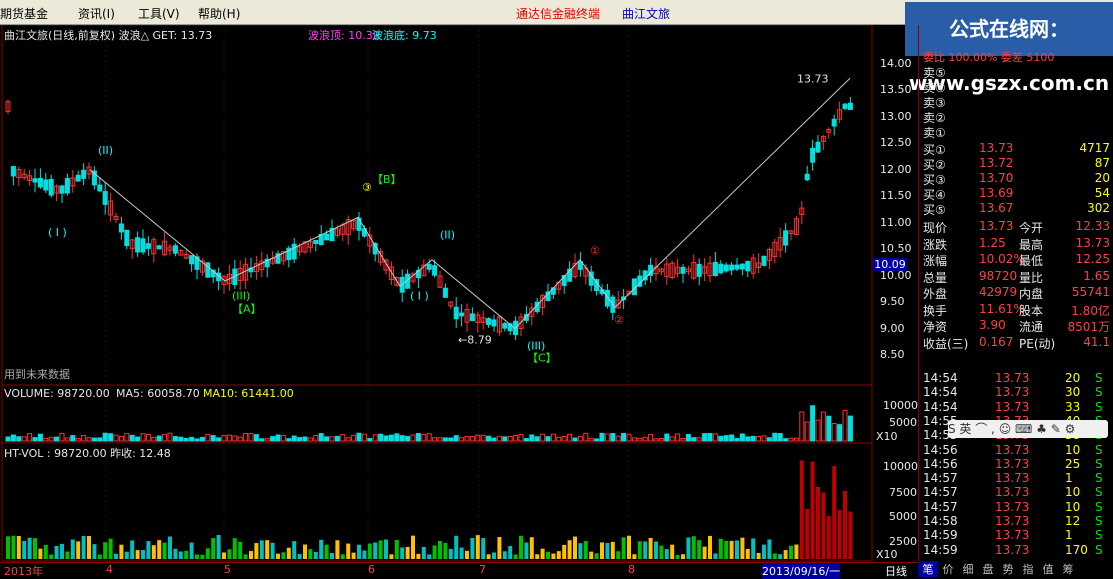  I want to click on current-price-box: 10.09, so click(890, 264).